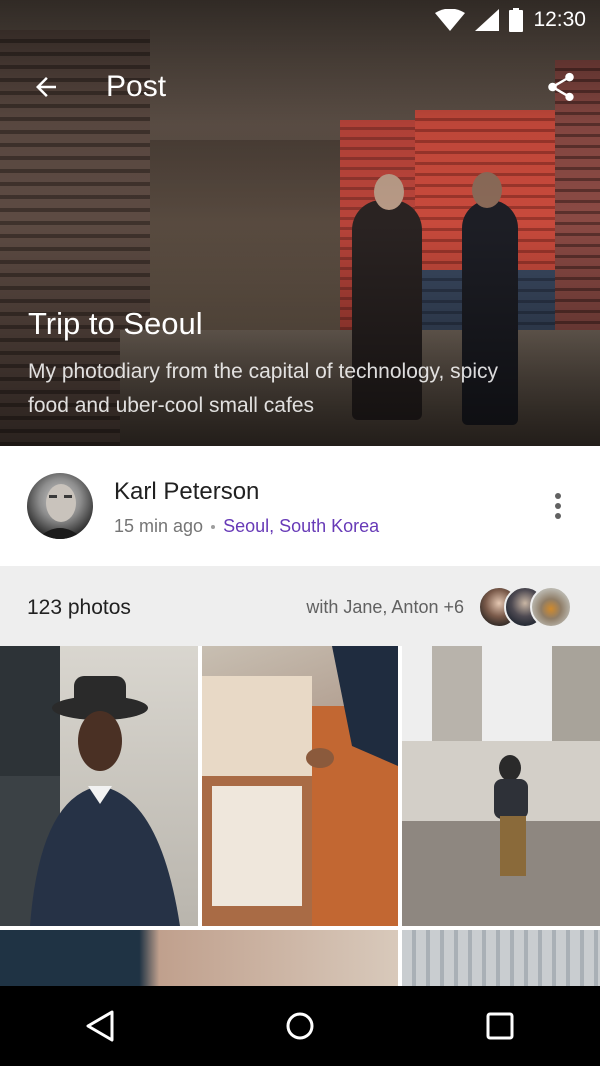 Image resolution: width=600 pixels, height=1066 pixels. What do you see at coordinates (300, 606) in the screenshot?
I see `photos-summary-bar: 123 photos with Jane, Anton +6` at bounding box center [300, 606].